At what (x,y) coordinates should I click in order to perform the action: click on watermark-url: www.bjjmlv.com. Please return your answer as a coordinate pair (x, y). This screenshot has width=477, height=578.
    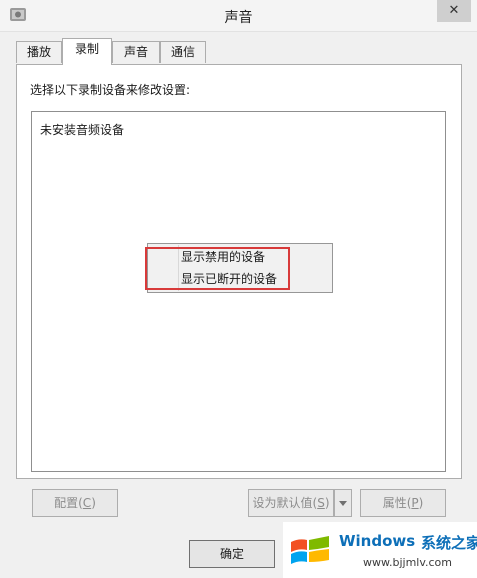
    Looking at the image, I should click on (407, 562).